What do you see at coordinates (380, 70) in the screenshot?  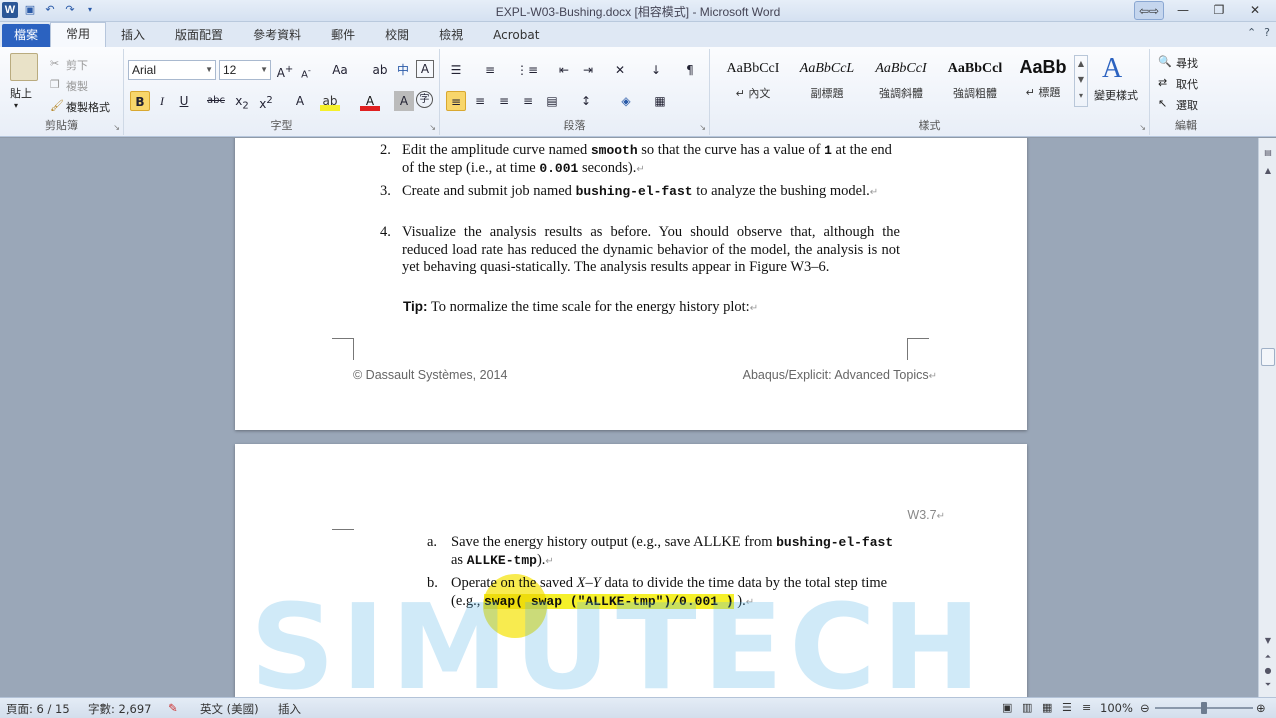 I see `clear-formatting-icon: ab` at bounding box center [380, 70].